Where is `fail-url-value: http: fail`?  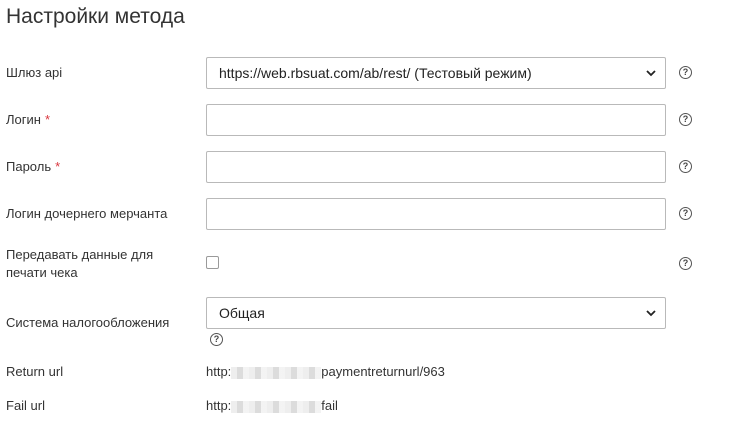
fail-url-value: http: fail is located at coordinates (272, 406).